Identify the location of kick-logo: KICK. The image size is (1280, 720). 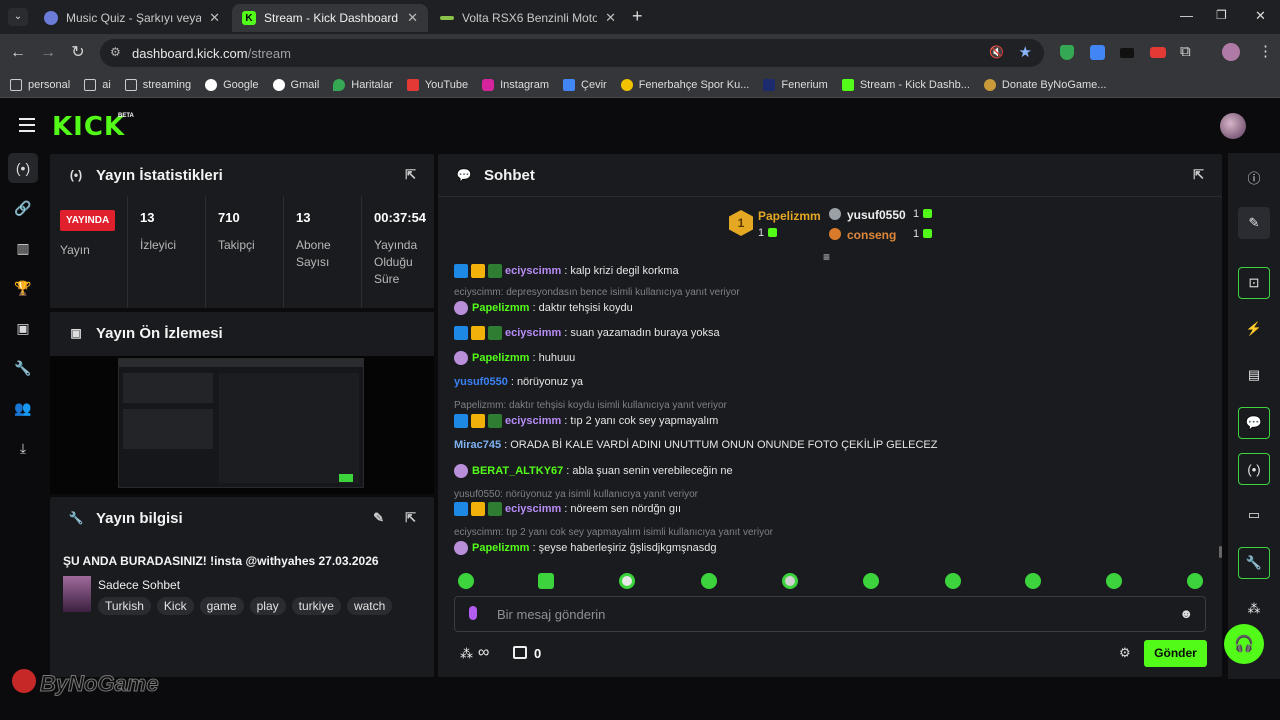
(88, 127).